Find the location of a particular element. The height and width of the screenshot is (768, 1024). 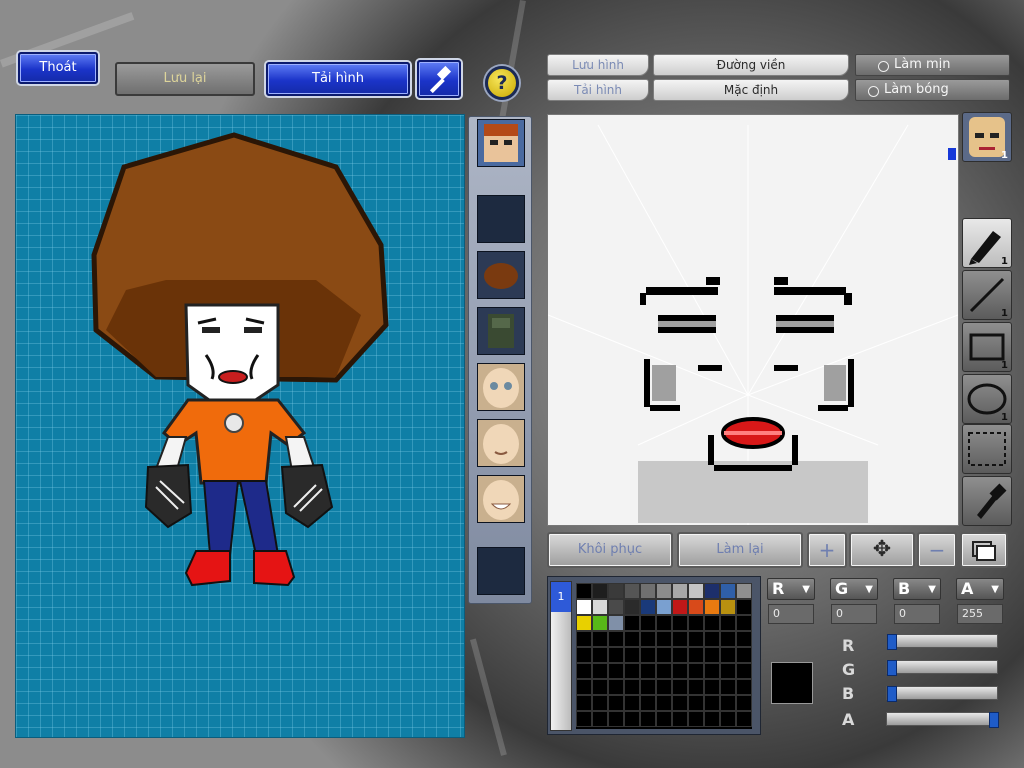

blue-value-field: 0 is located at coordinates (917, 614).